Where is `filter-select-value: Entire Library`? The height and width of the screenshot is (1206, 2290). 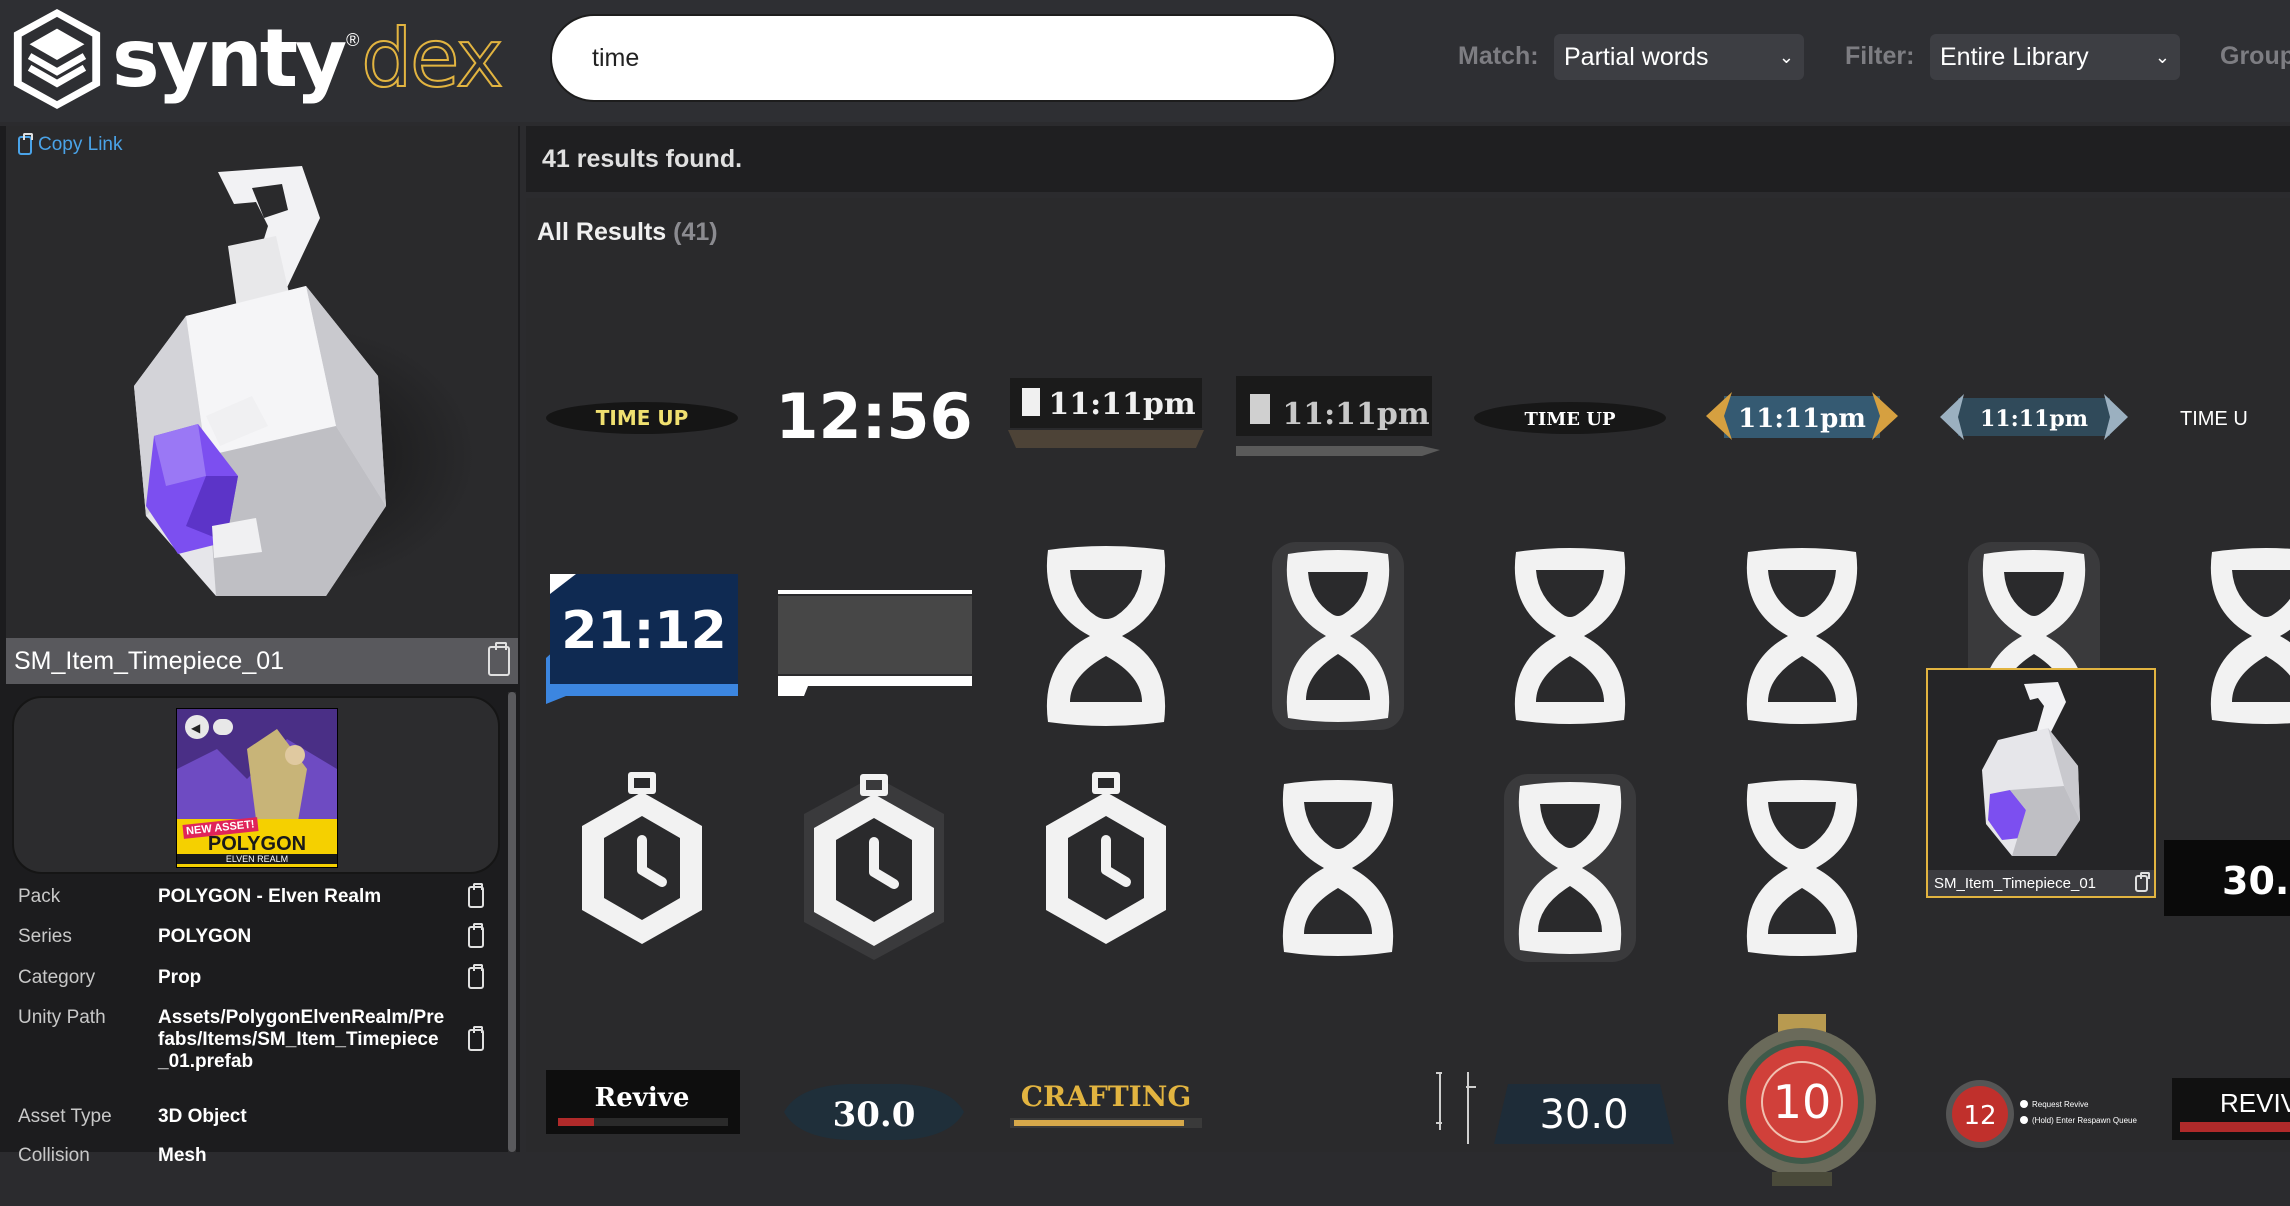 filter-select-value: Entire Library is located at coordinates (2014, 56).